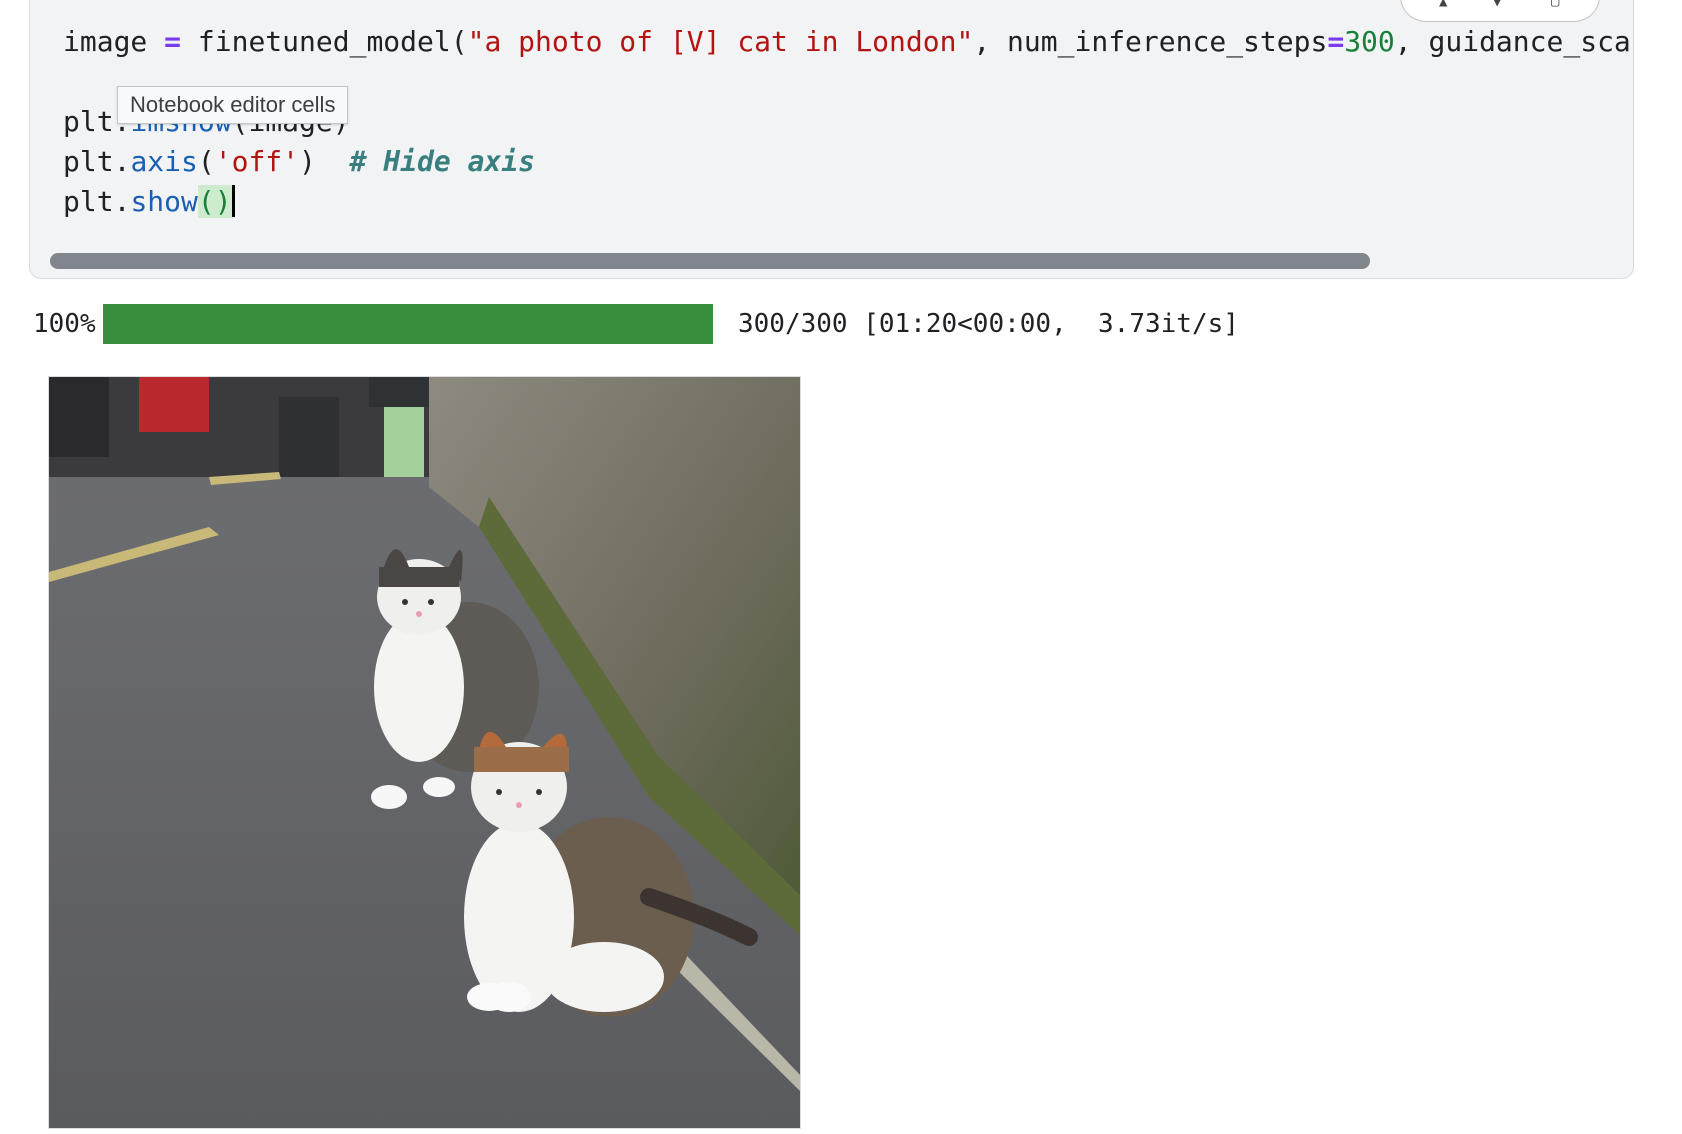  What do you see at coordinates (114, 41) in the screenshot?
I see `code-token: image` at bounding box center [114, 41].